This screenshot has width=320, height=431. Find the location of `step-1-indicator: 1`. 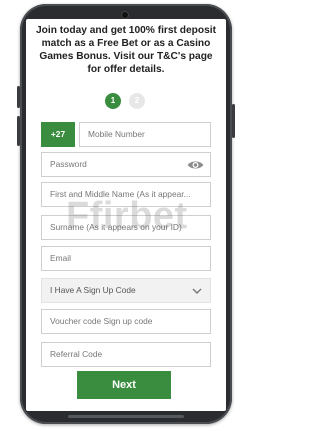

step-1-indicator: 1 is located at coordinates (113, 101).